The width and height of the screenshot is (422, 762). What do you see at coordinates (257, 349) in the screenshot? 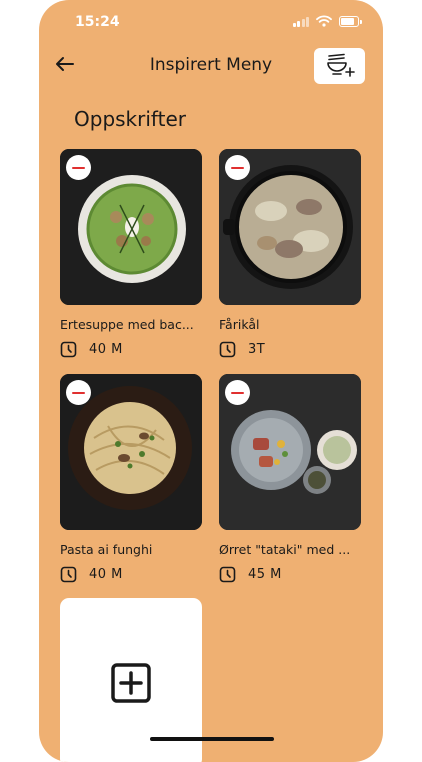
I see `recipe-time-label: 3T` at bounding box center [257, 349].